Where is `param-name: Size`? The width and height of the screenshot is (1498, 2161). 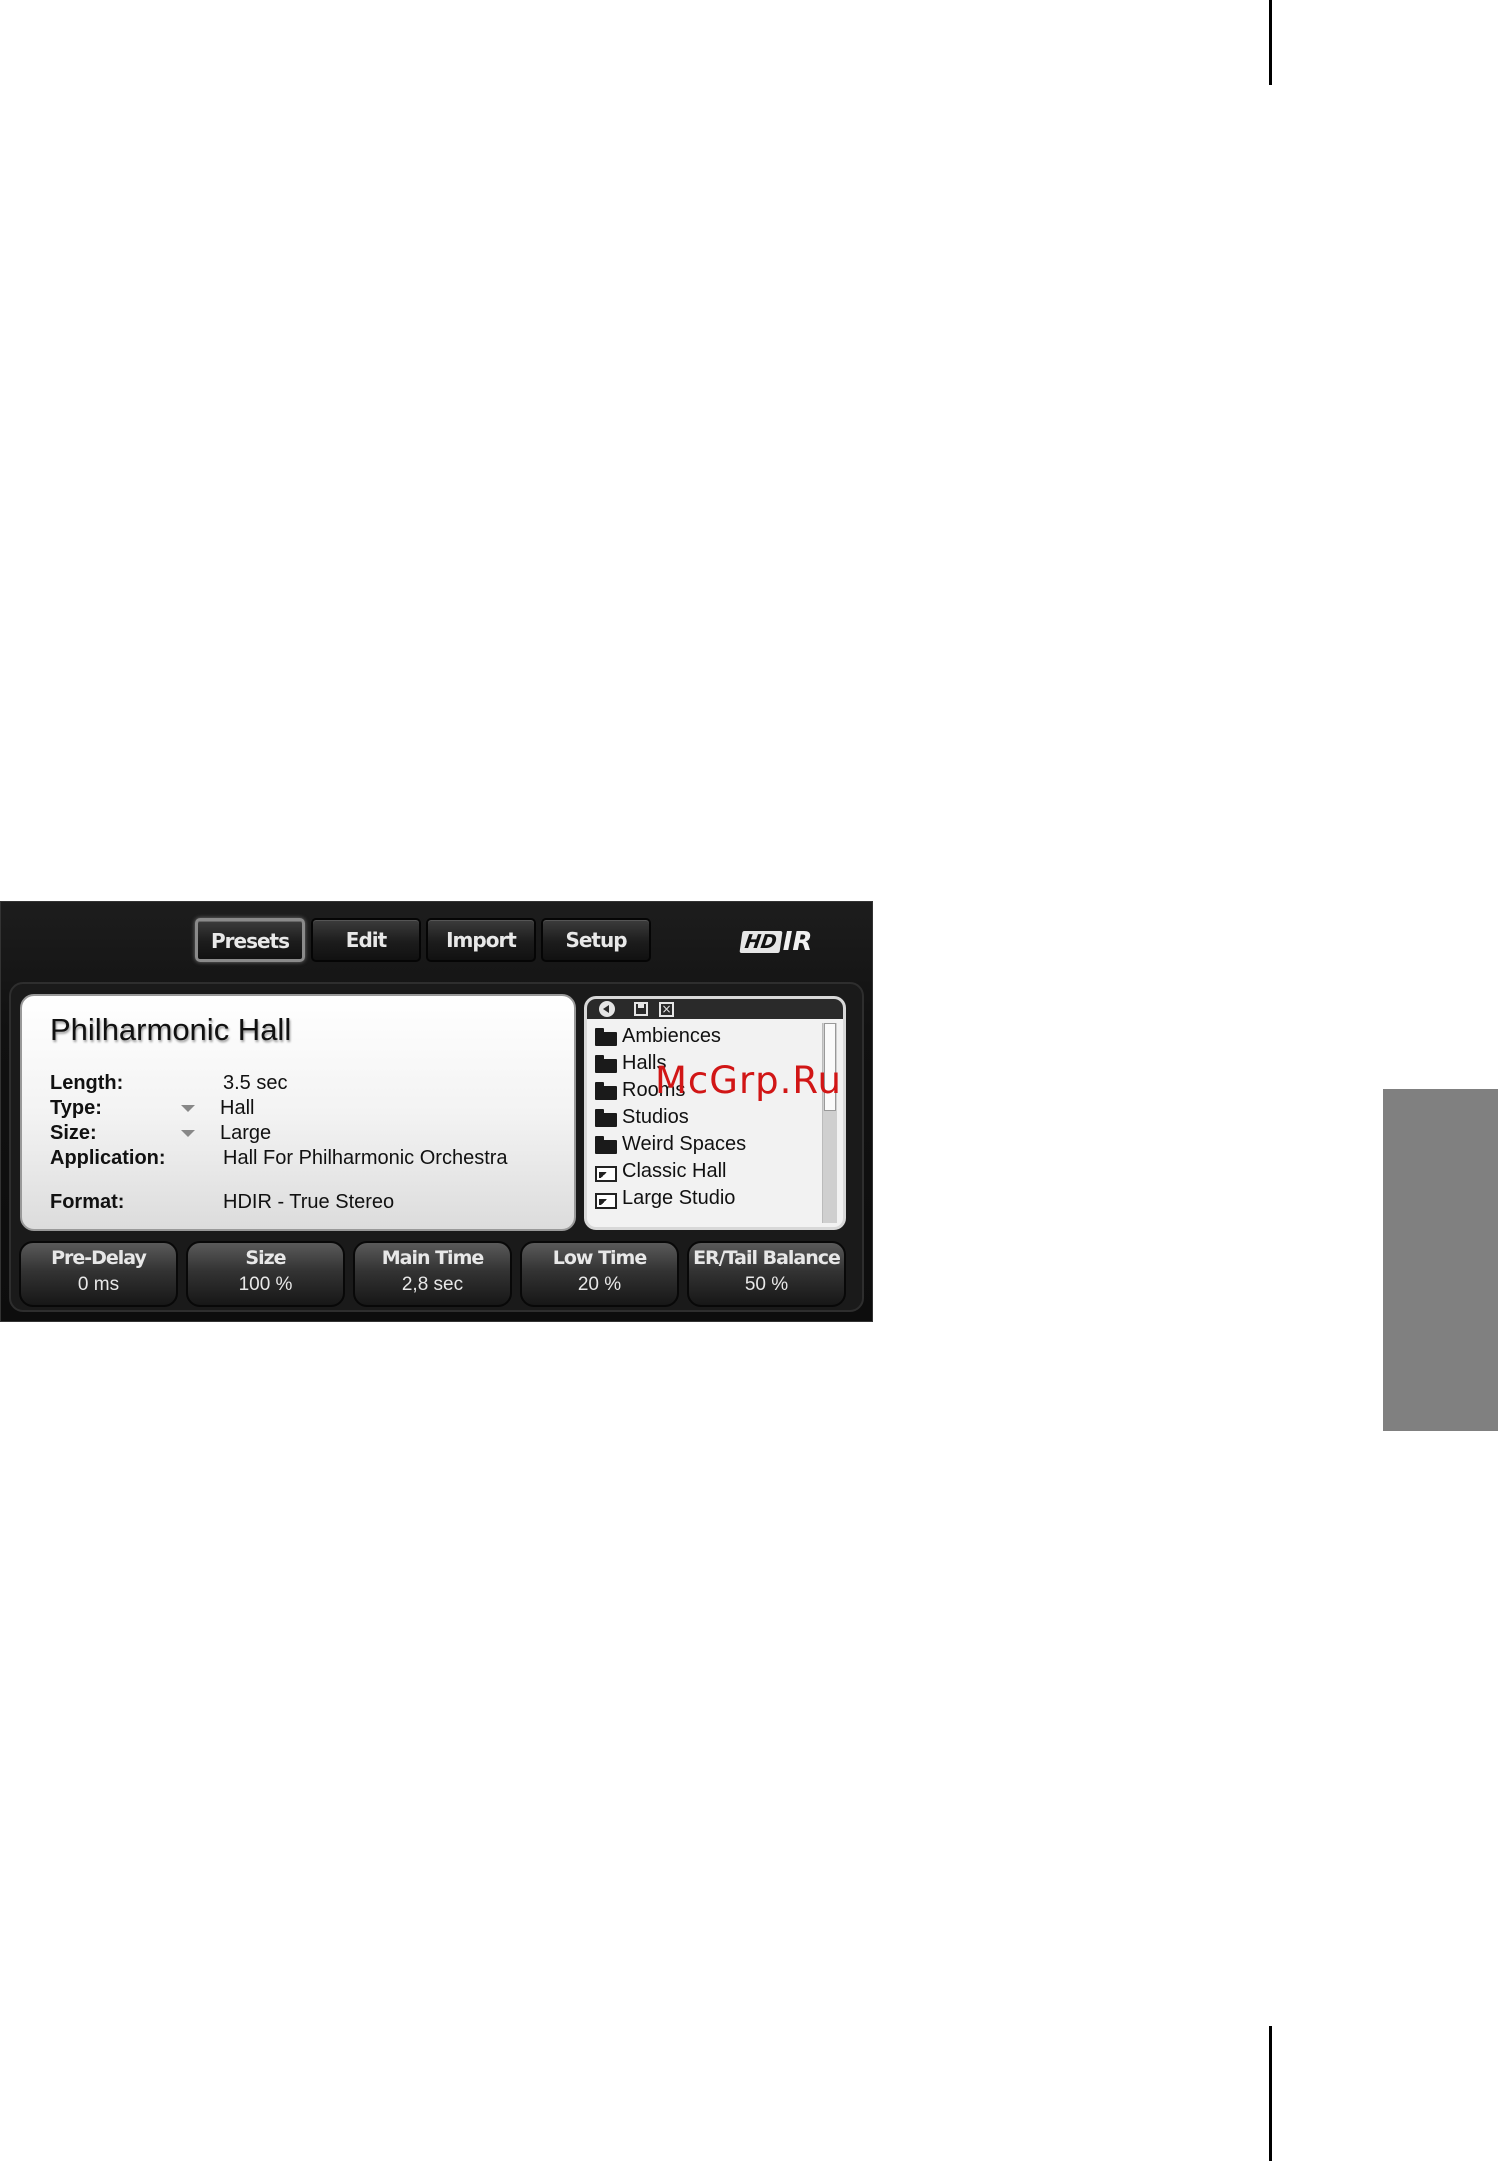
param-name: Size is located at coordinates (265, 1258).